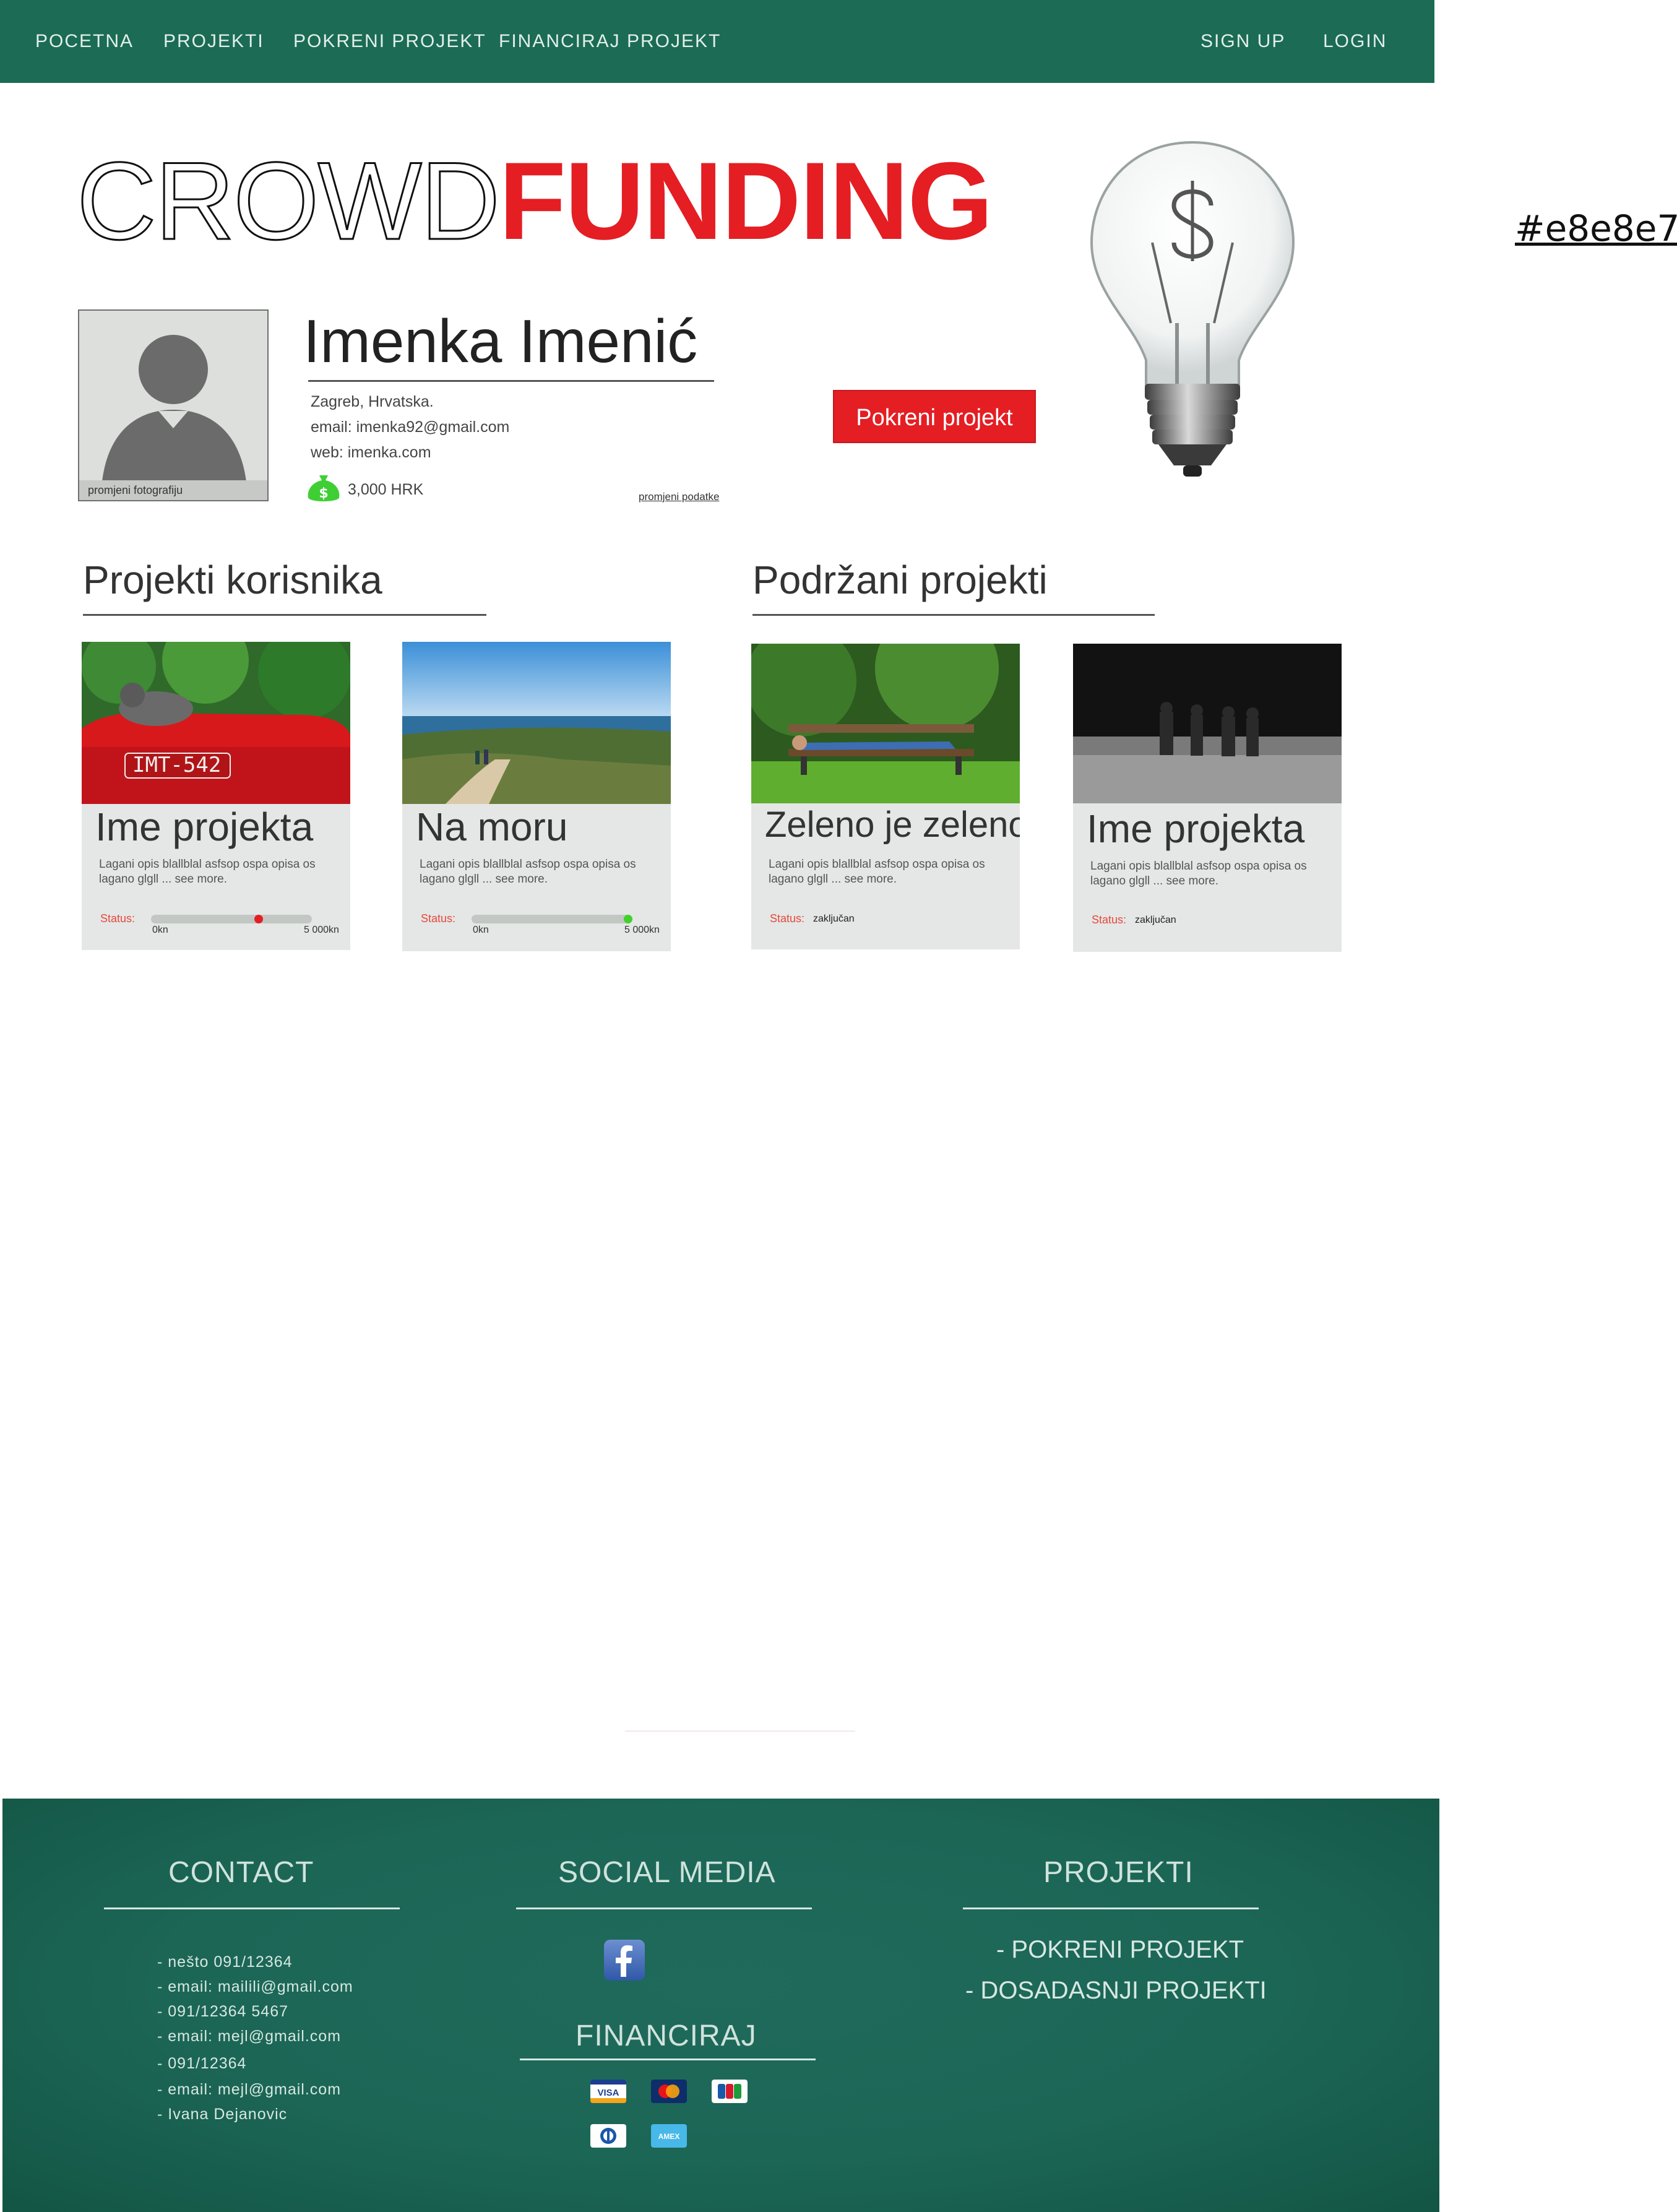 The image size is (1677, 2212). Describe the element at coordinates (892, 825) in the screenshot. I see `project-title: Zeleno je zeleno` at that location.